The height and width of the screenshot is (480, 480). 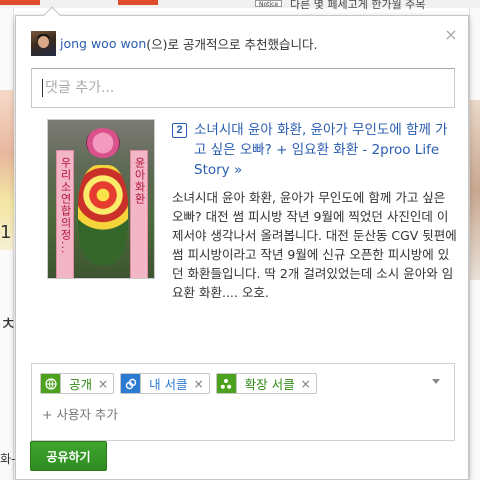 I want to click on avatar, so click(x=43, y=43).